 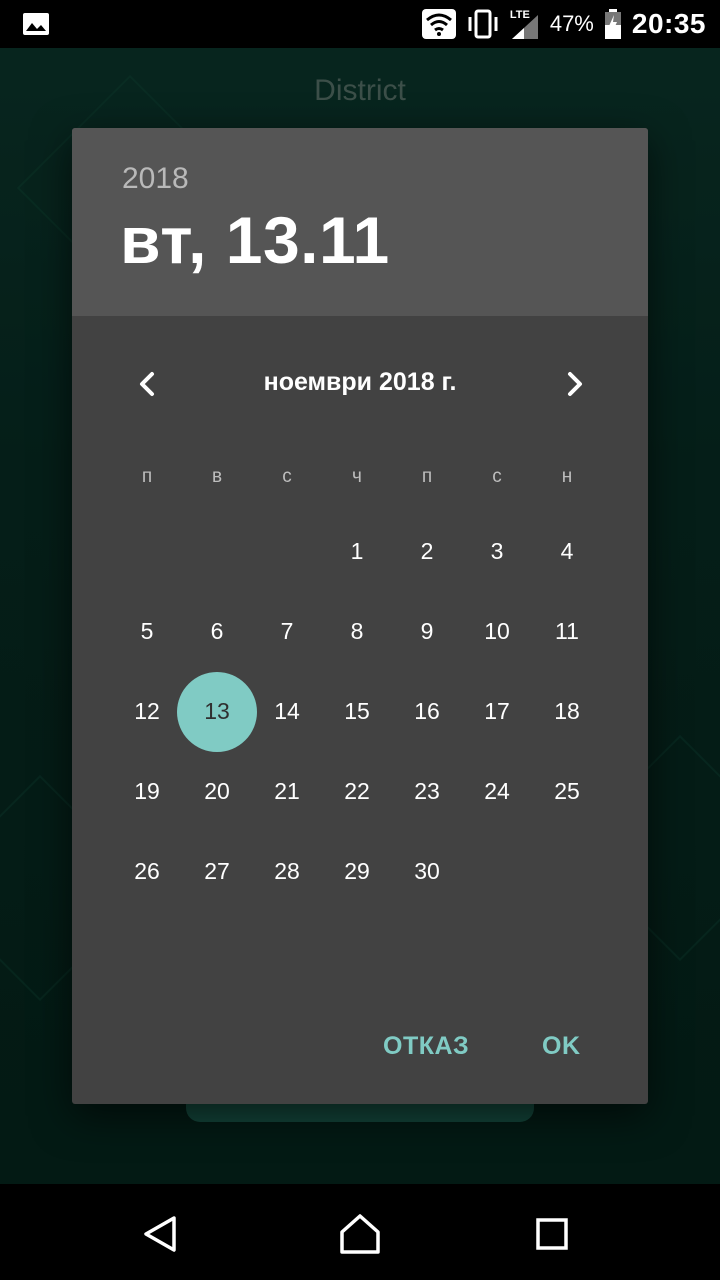 I want to click on calendar-day: 15, so click(x=357, y=711).